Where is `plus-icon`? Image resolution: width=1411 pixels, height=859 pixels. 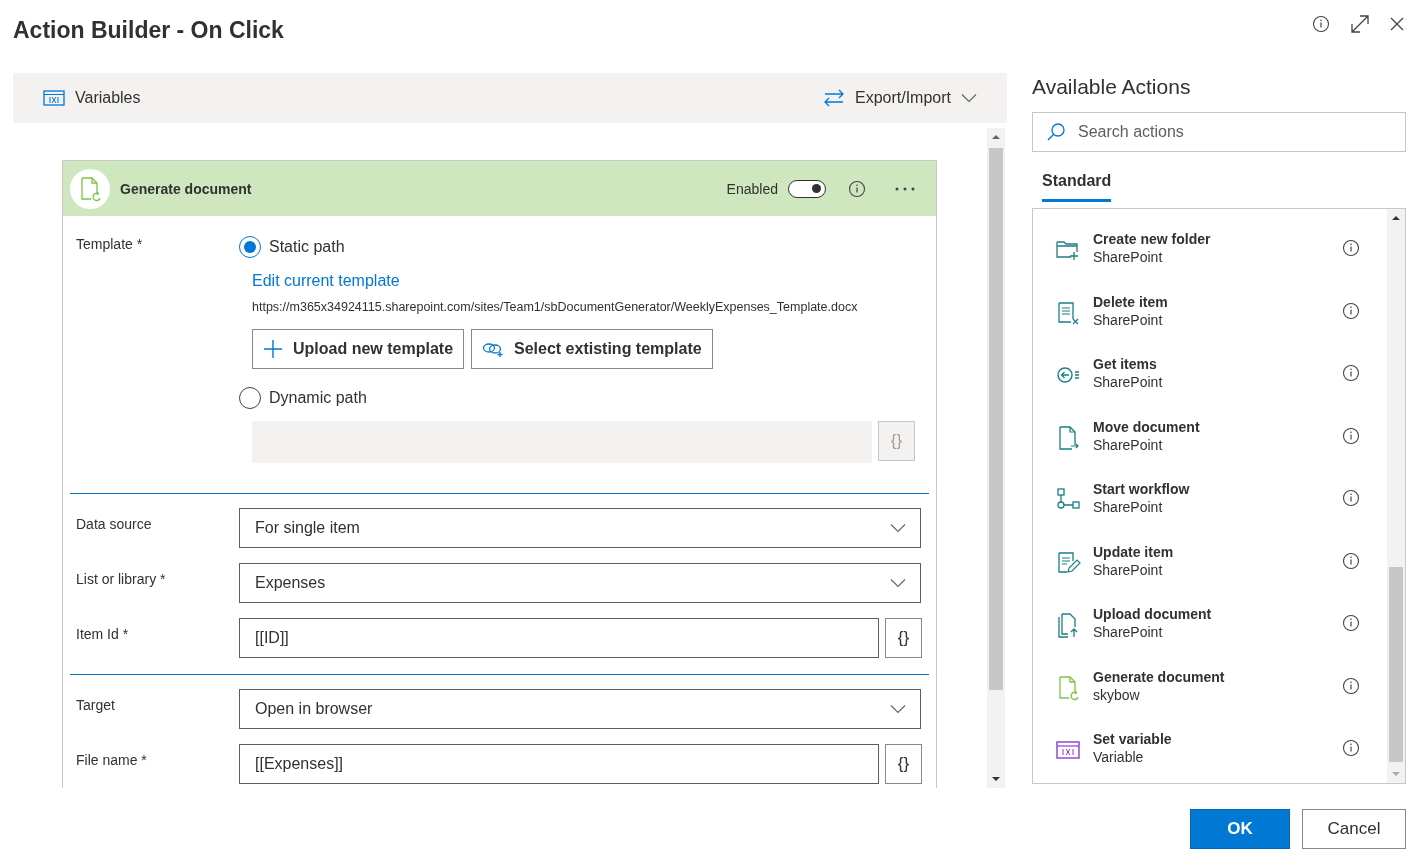
plus-icon is located at coordinates (273, 349).